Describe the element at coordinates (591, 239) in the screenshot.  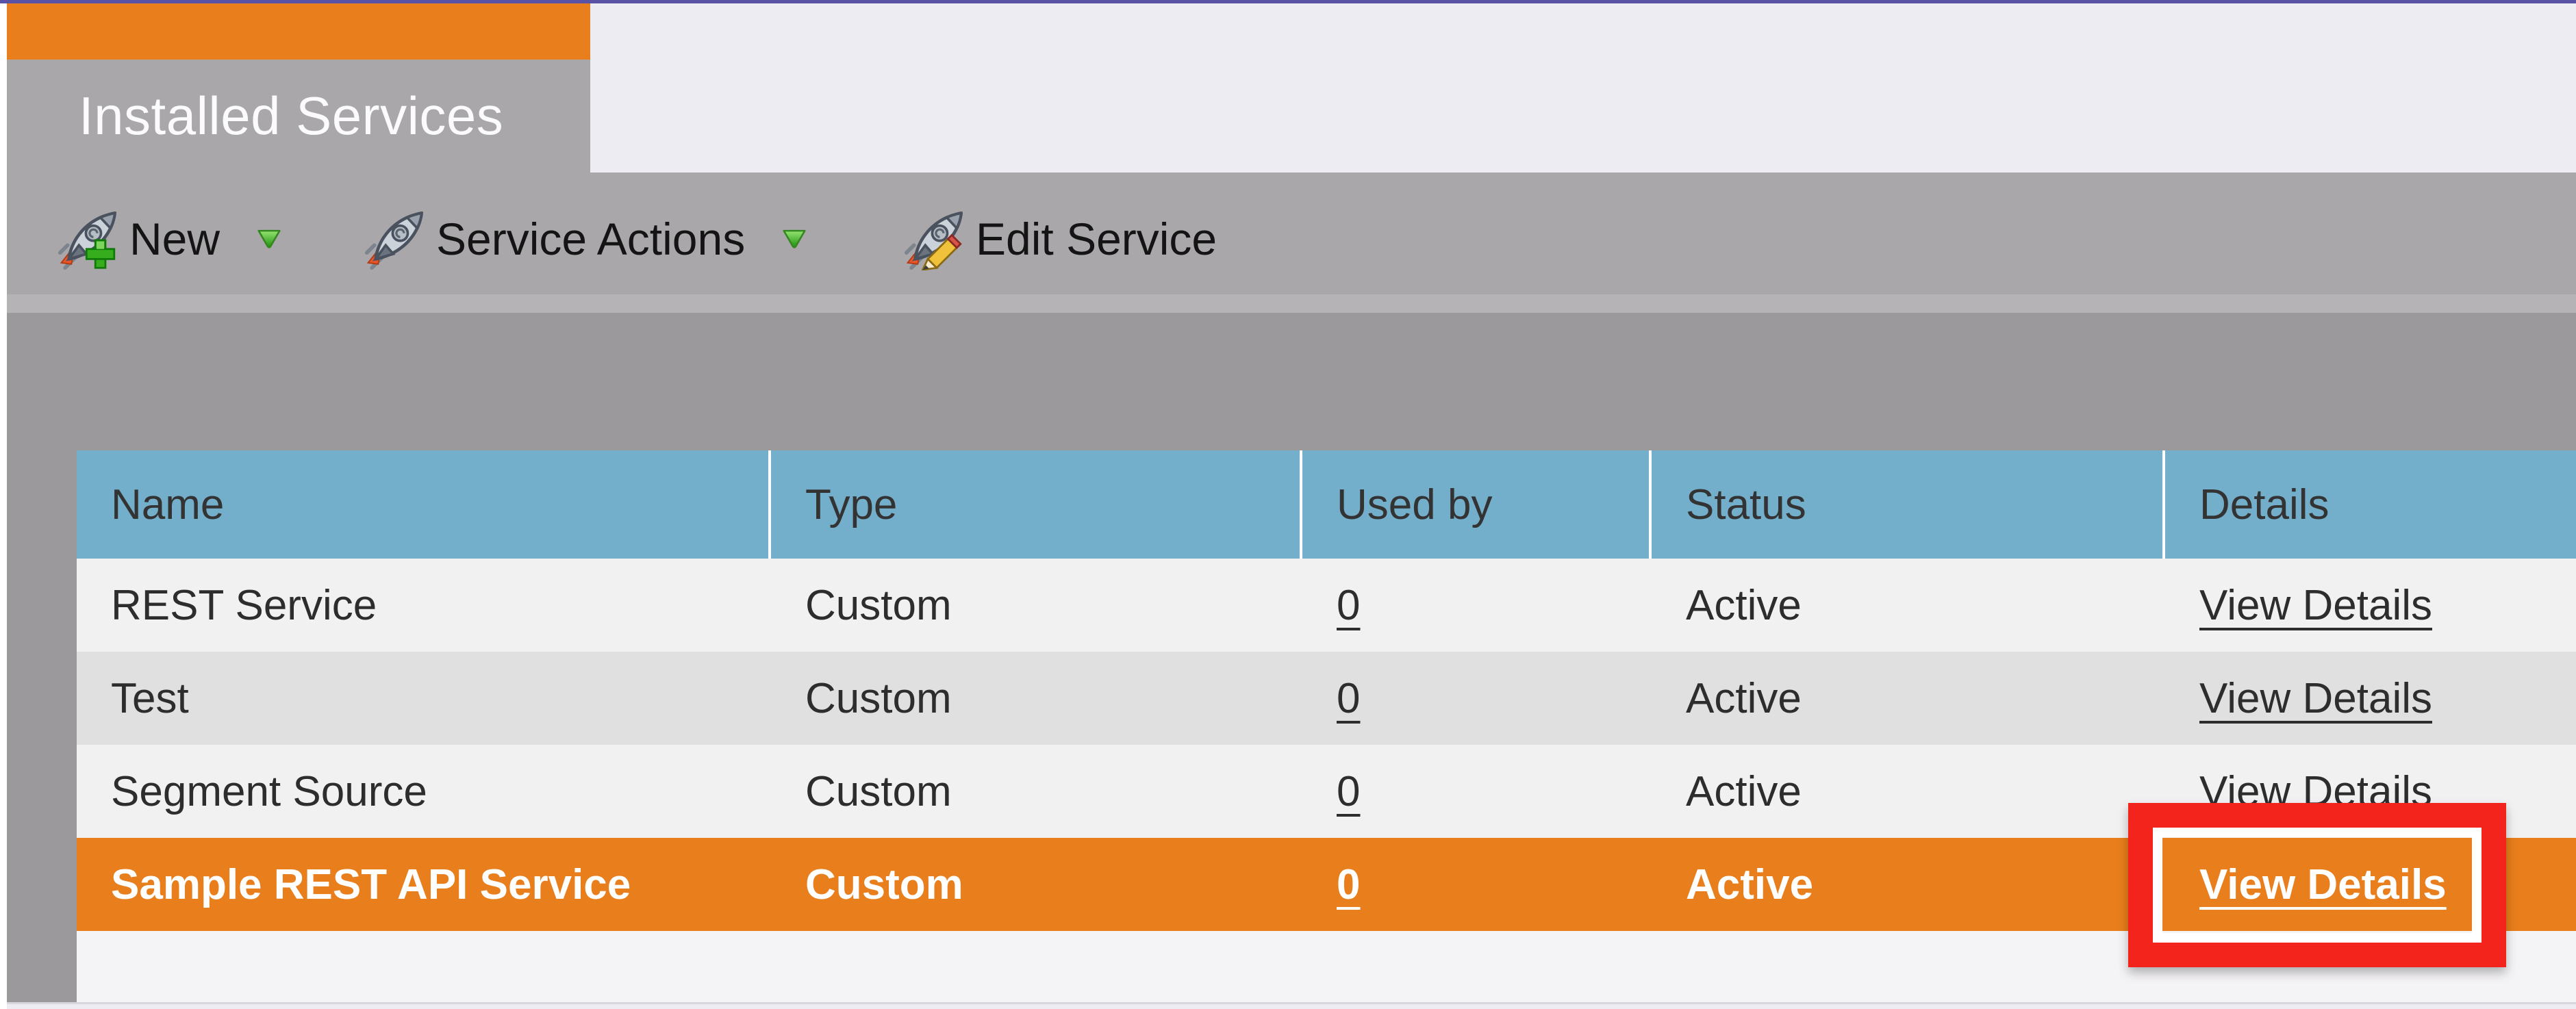
I see `service-actions-button-label: Service Actions` at that location.